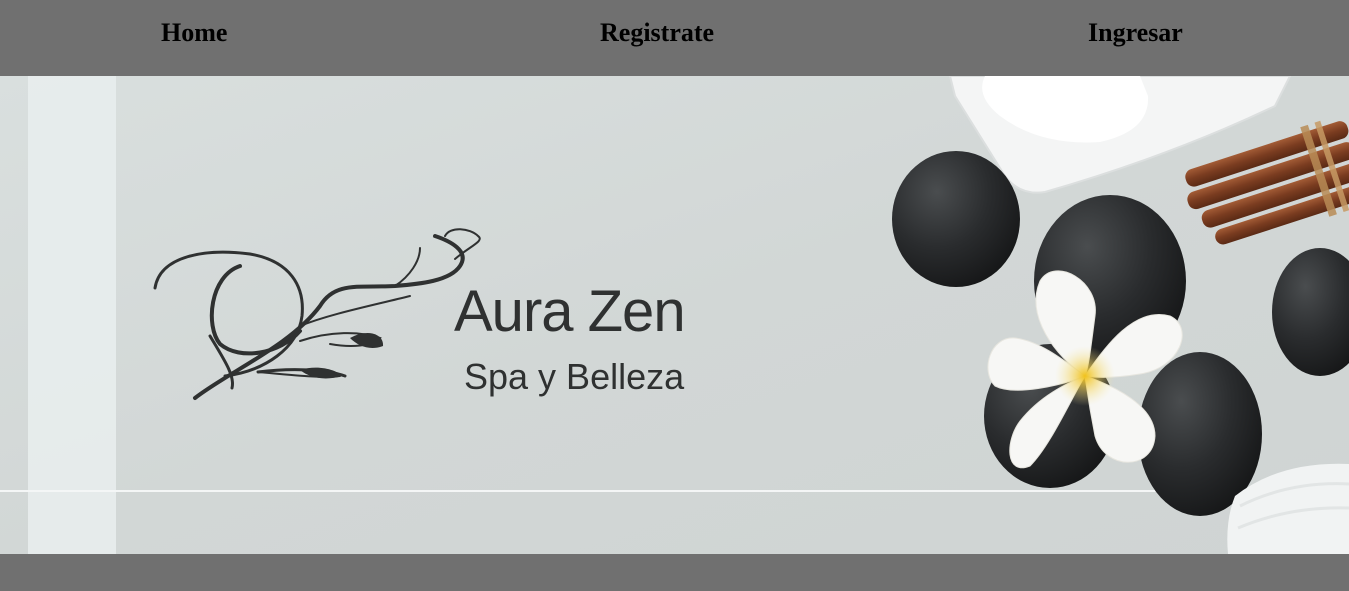 This screenshot has height=591, width=1349. Describe the element at coordinates (1135, 33) in the screenshot. I see `nav-link-ingresar: Ingresar` at that location.